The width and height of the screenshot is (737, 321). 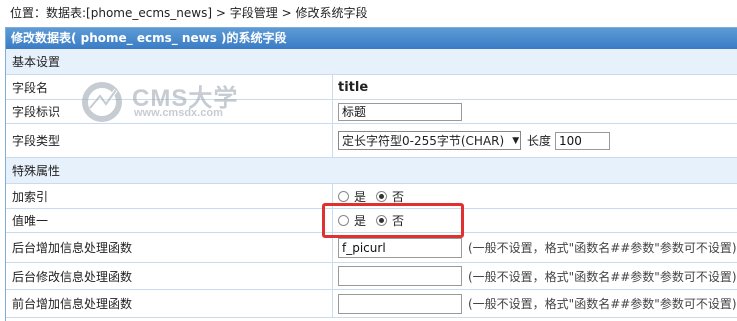 What do you see at coordinates (102, 102) in the screenshot?
I see `cms-logo-icon` at bounding box center [102, 102].